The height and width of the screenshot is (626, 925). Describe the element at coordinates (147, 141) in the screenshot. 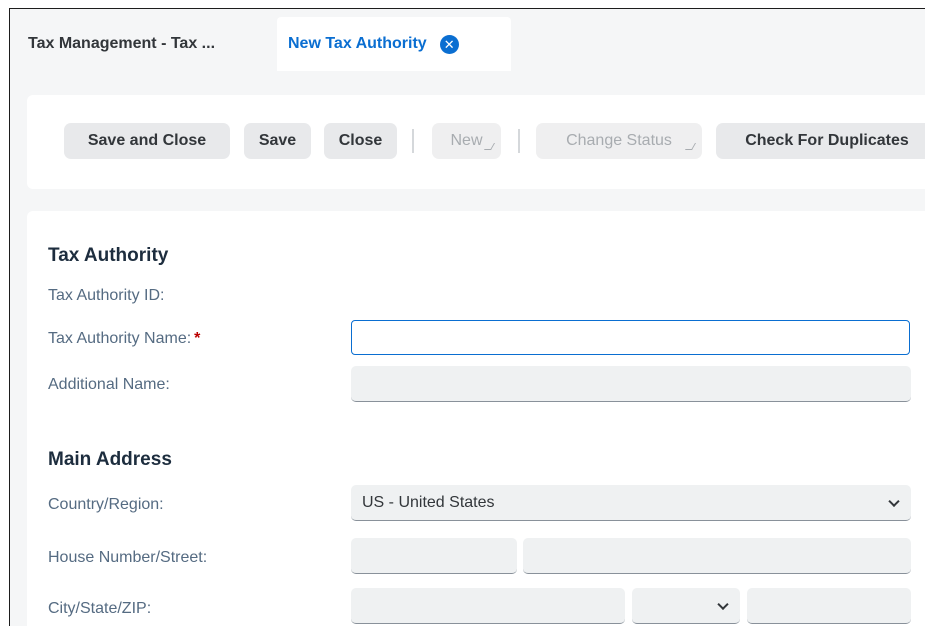

I see `save-and-close-button: Save and Close` at that location.